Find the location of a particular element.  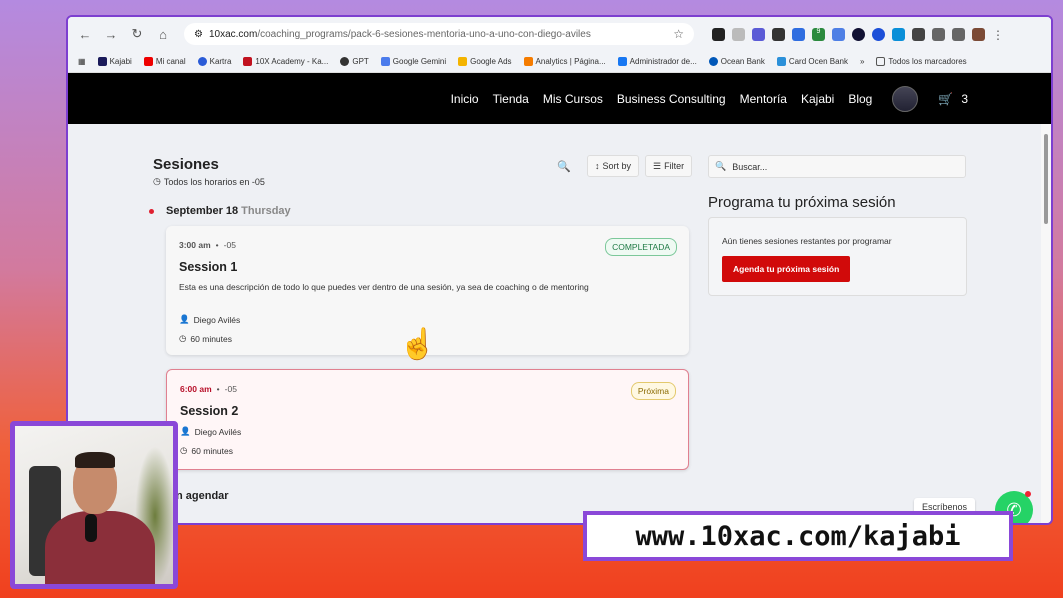

nav-item-business-consulting: Business Consulting is located at coordinates (671, 99).